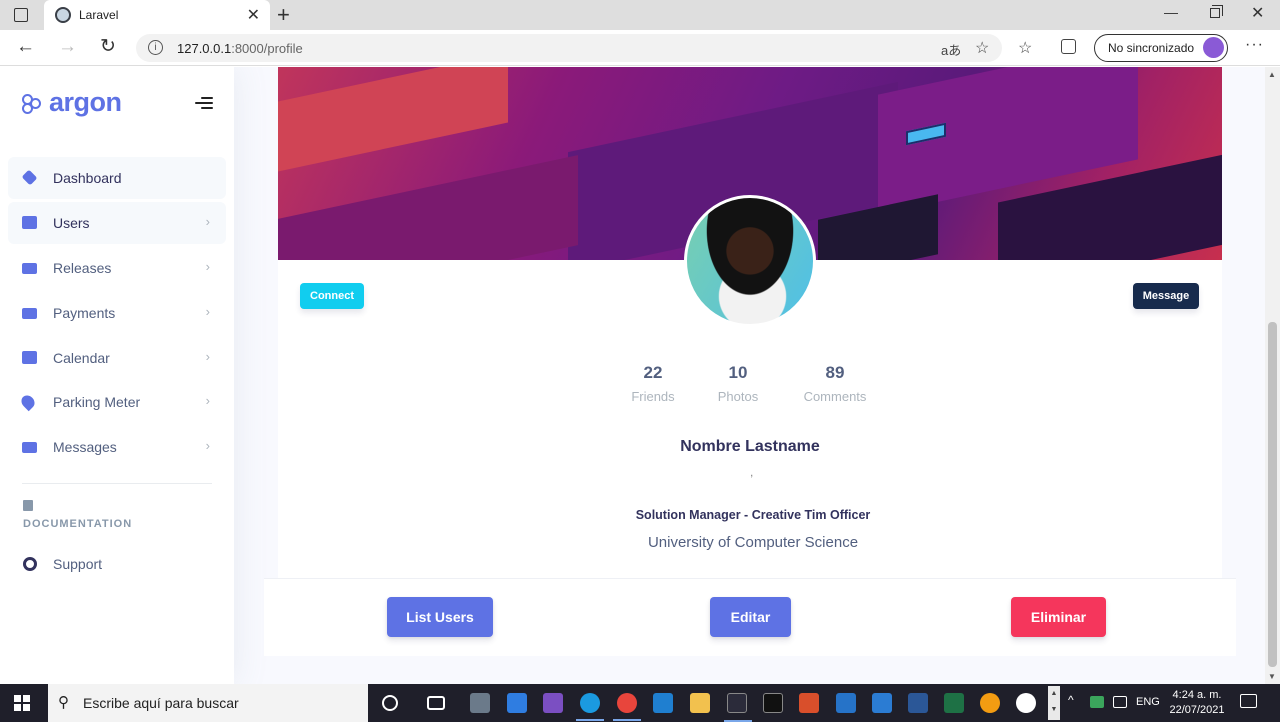 The width and height of the screenshot is (1280, 722). What do you see at coordinates (1148, 702) in the screenshot?
I see `language-indicator: ENG` at bounding box center [1148, 702].